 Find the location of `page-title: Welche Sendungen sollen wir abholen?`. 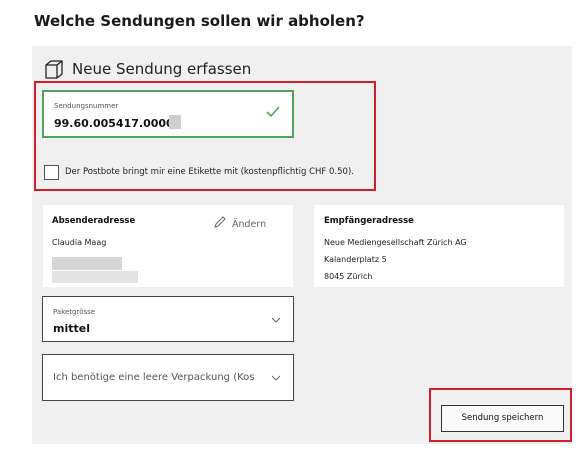

page-title: Welche Sendungen sollen wir abholen? is located at coordinates (199, 21).